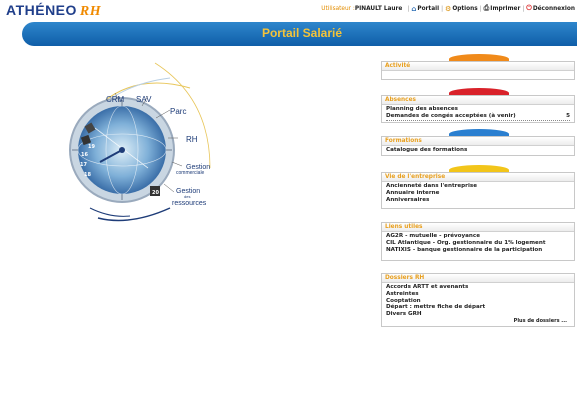 This screenshot has height=411, width=577. What do you see at coordinates (189, 203) in the screenshot?
I see `illus-label-ressources: ressources` at bounding box center [189, 203].